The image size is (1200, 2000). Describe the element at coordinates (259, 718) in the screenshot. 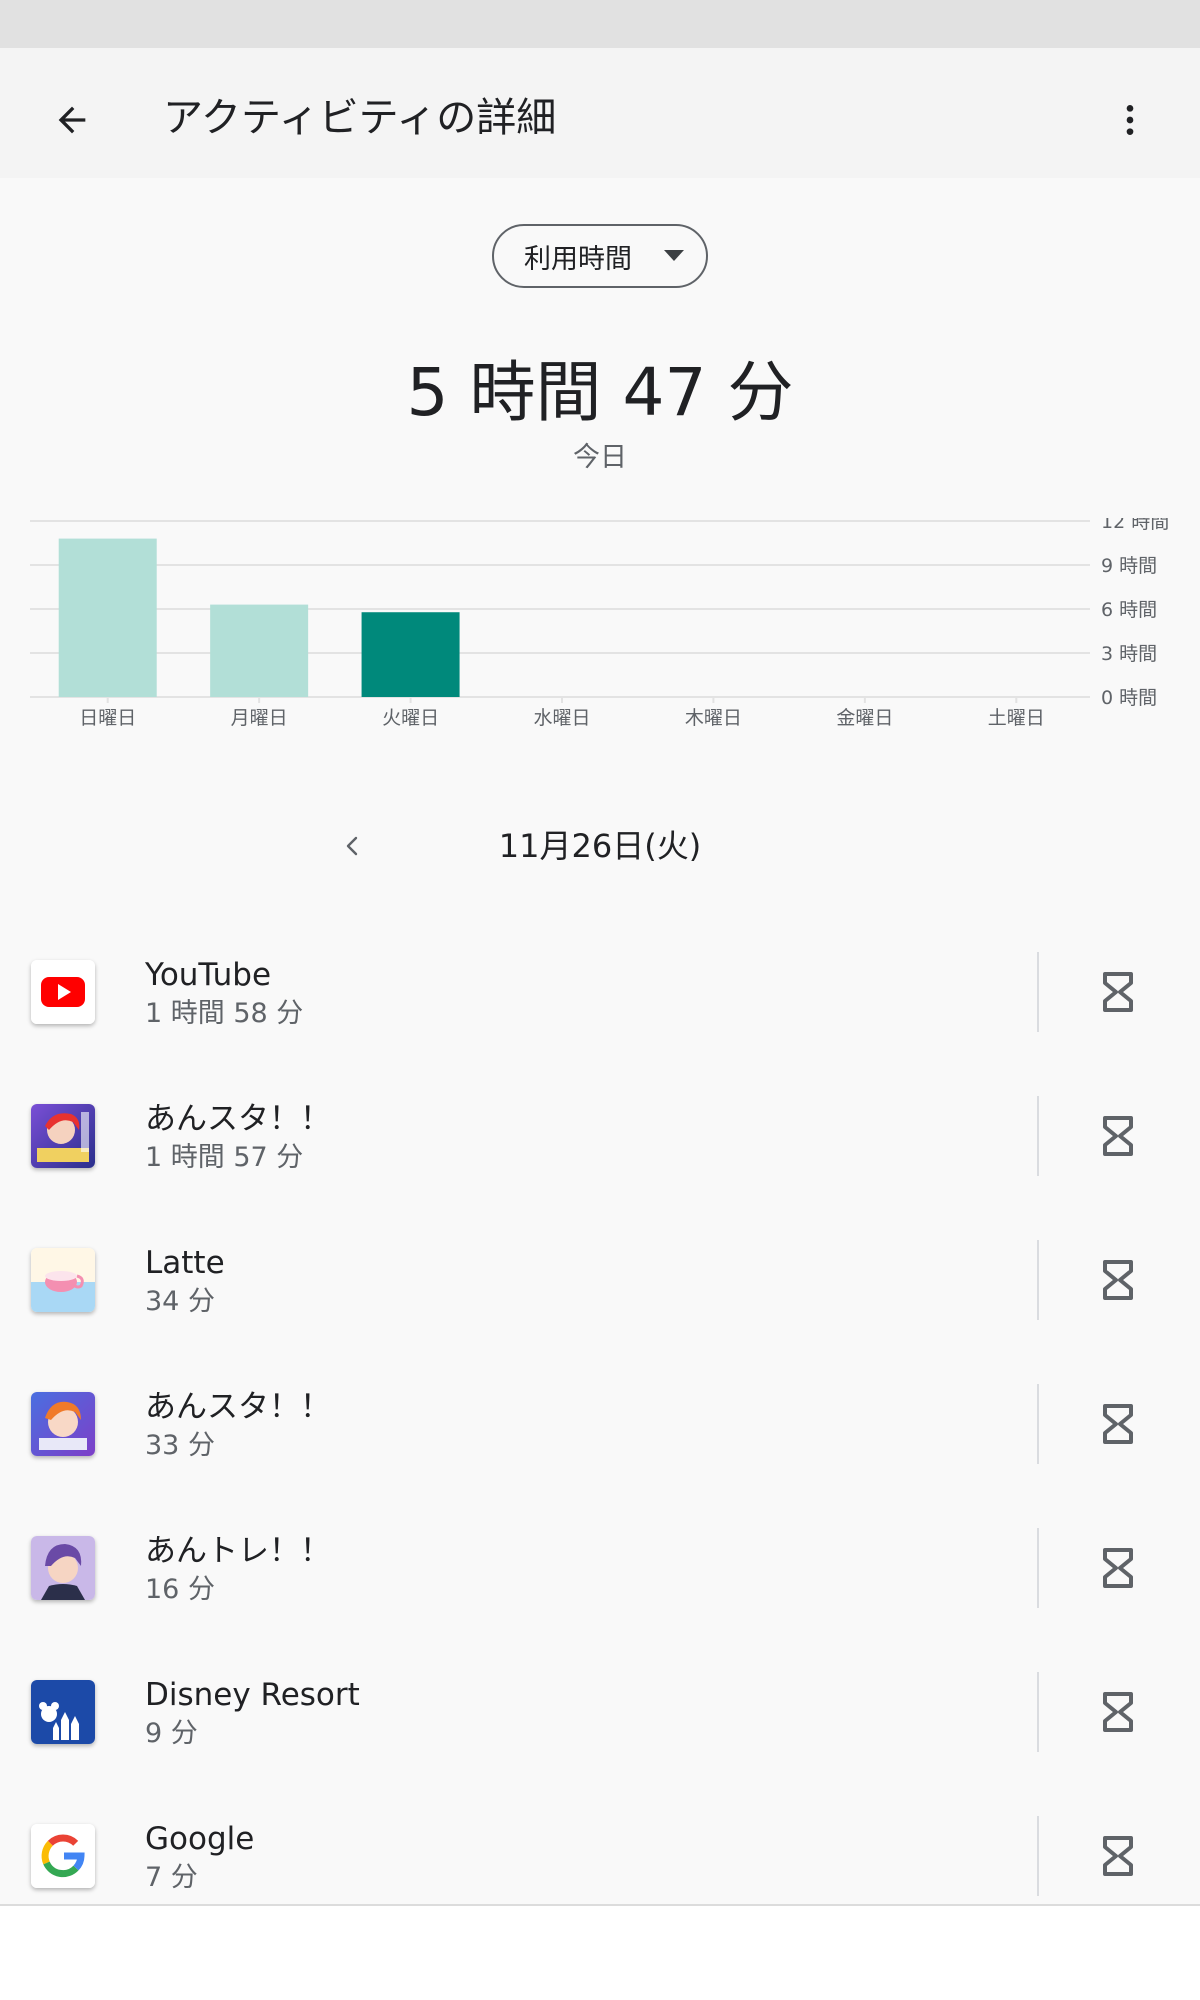

I see `x-tick-label: 月曜日` at that location.